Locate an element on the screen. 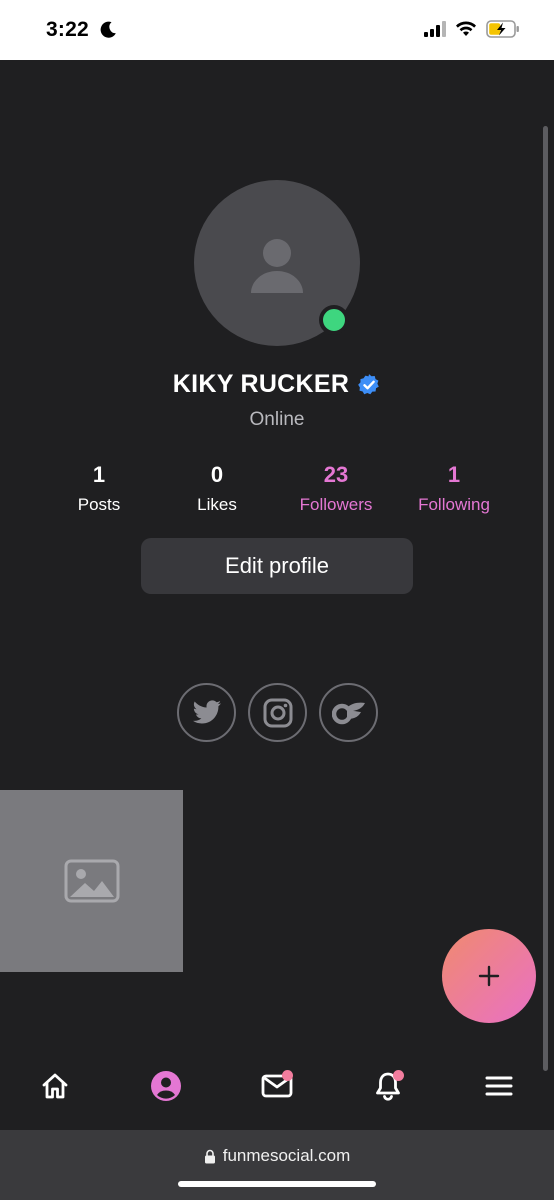 Image resolution: width=554 pixels, height=1200 pixels. url-display: funmesocial.com is located at coordinates (277, 1156).